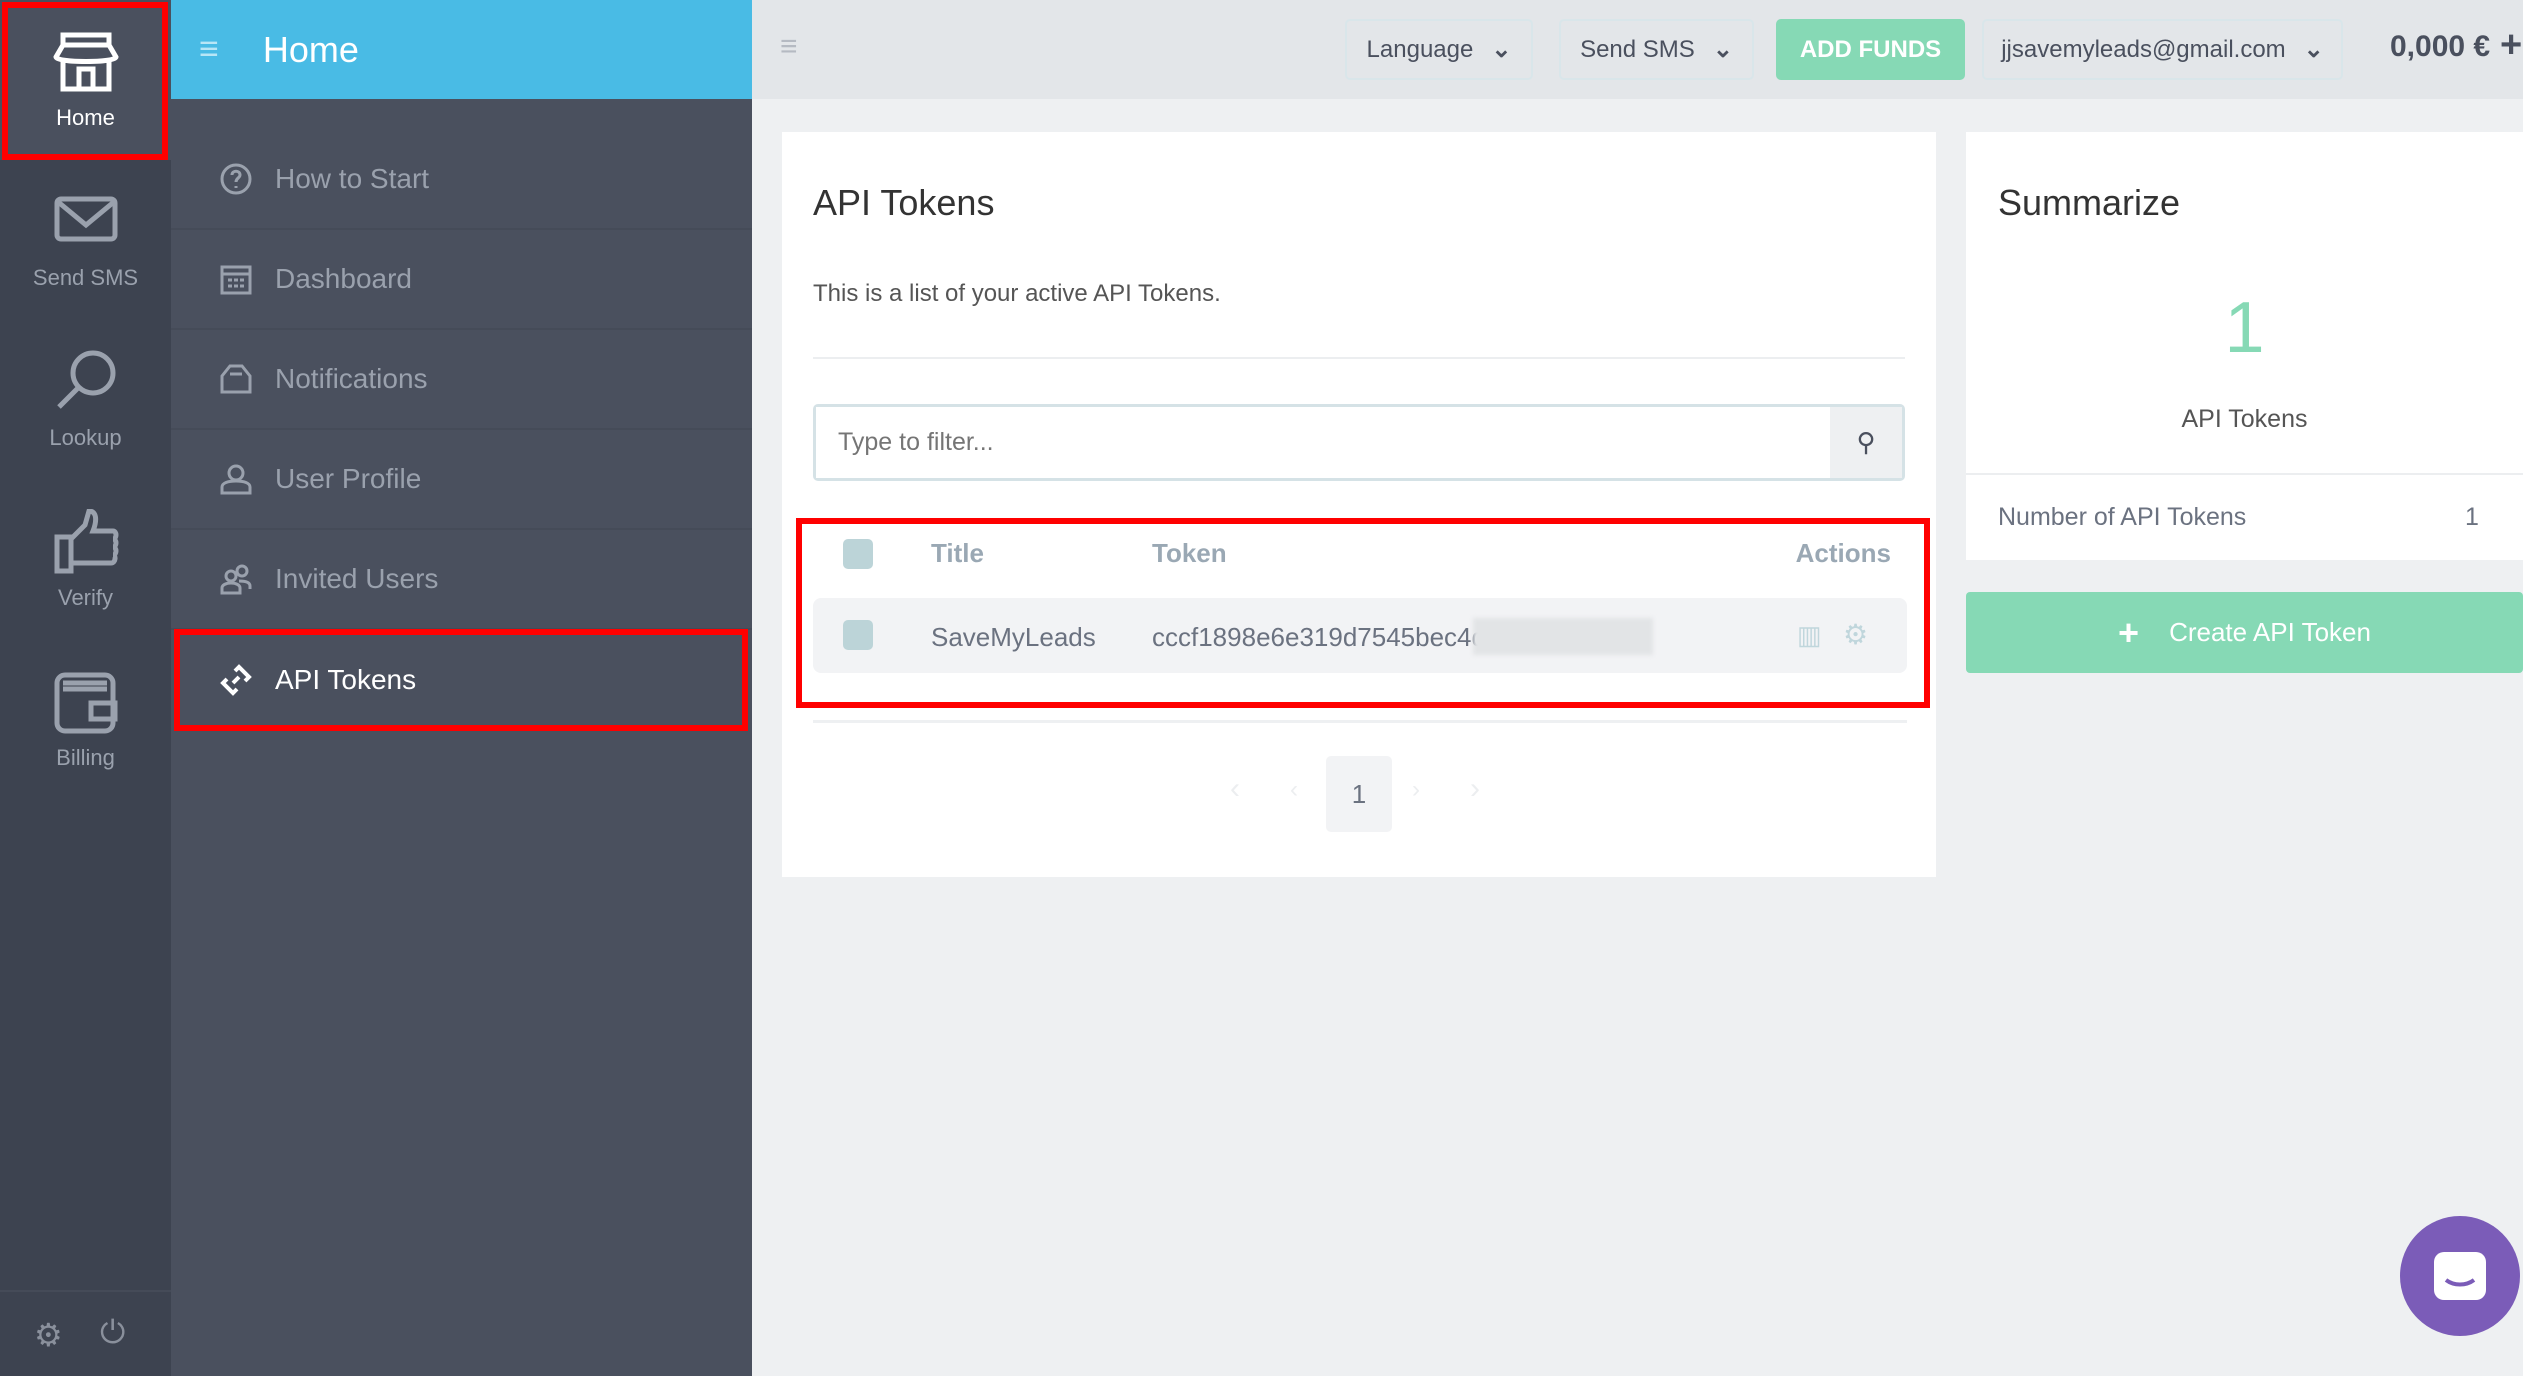 This screenshot has height=1376, width=2523. I want to click on page-1-button: 1, so click(1359, 794).